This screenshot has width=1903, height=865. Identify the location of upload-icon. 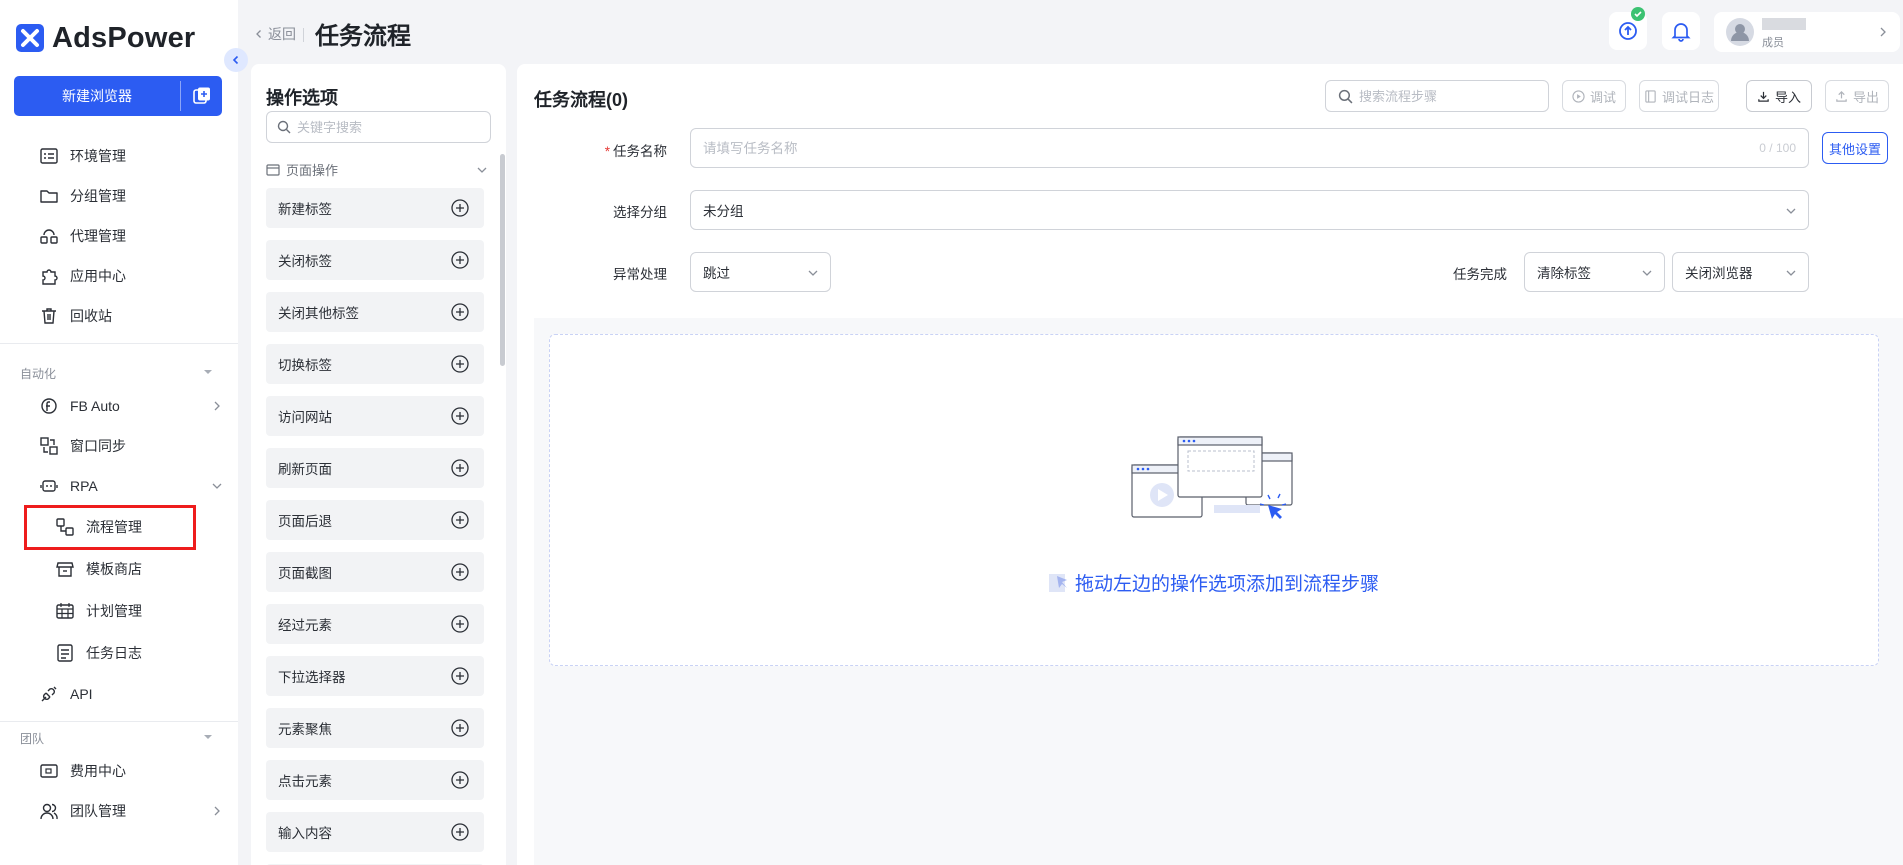
(1841, 96).